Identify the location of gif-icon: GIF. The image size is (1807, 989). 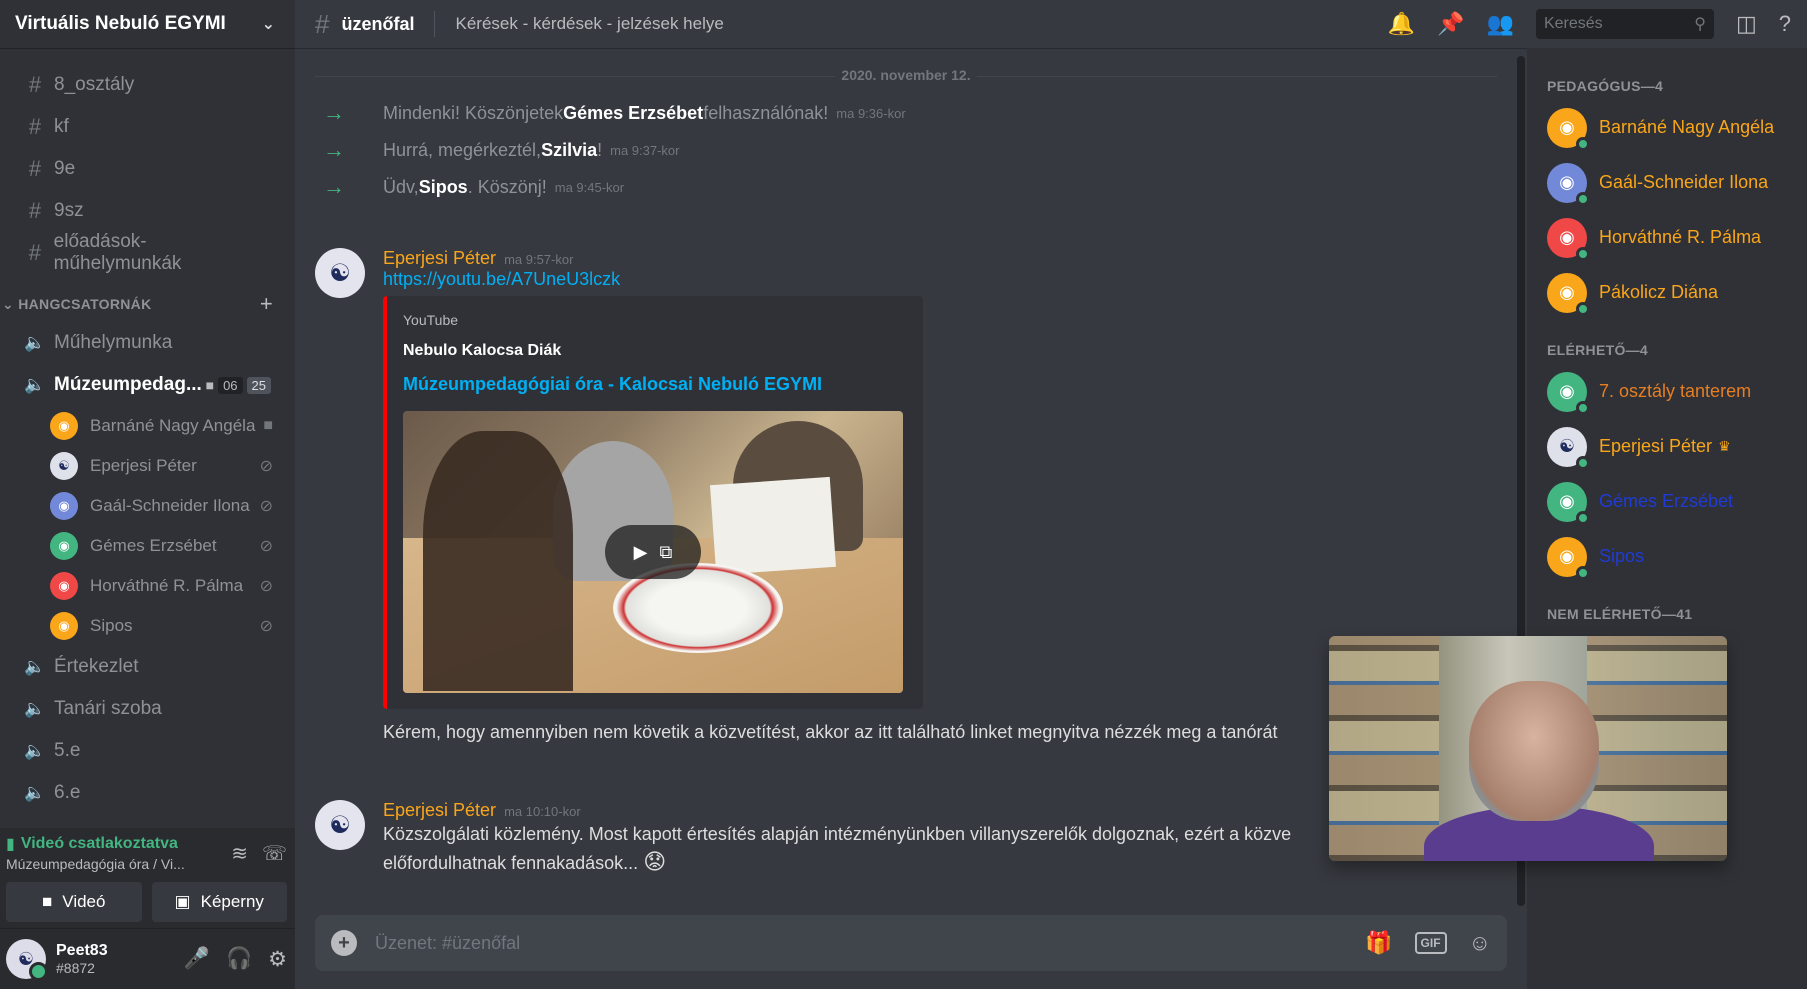
(1430, 943).